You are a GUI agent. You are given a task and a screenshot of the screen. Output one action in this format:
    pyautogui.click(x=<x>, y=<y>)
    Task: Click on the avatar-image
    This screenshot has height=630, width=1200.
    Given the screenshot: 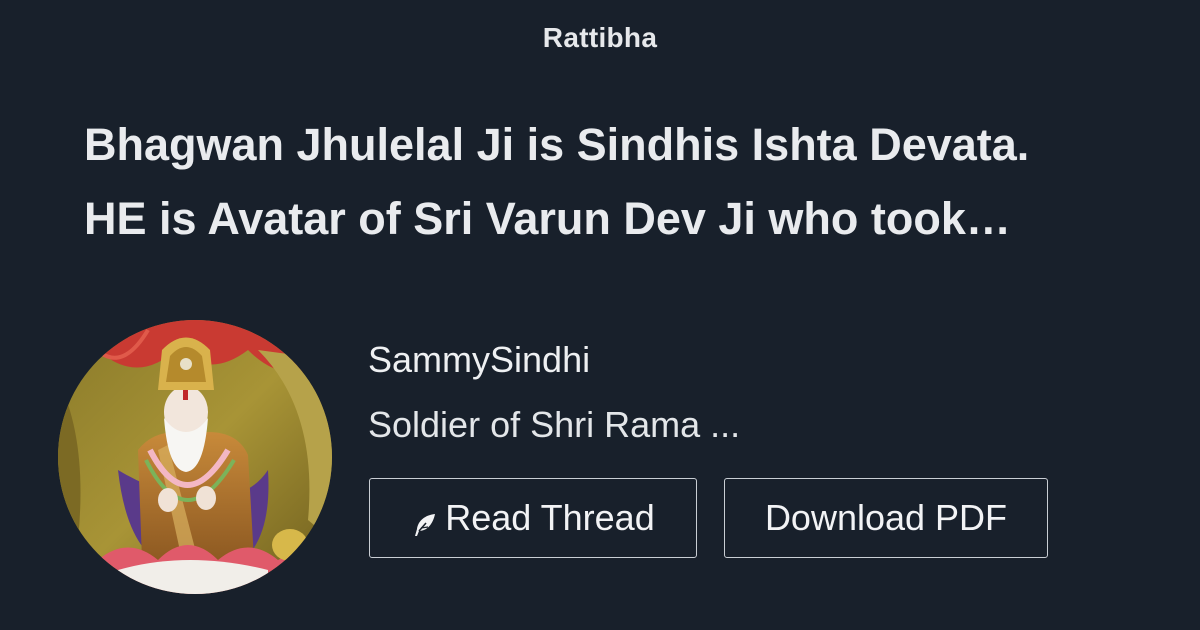 What is the action you would take?
    pyautogui.click(x=195, y=457)
    